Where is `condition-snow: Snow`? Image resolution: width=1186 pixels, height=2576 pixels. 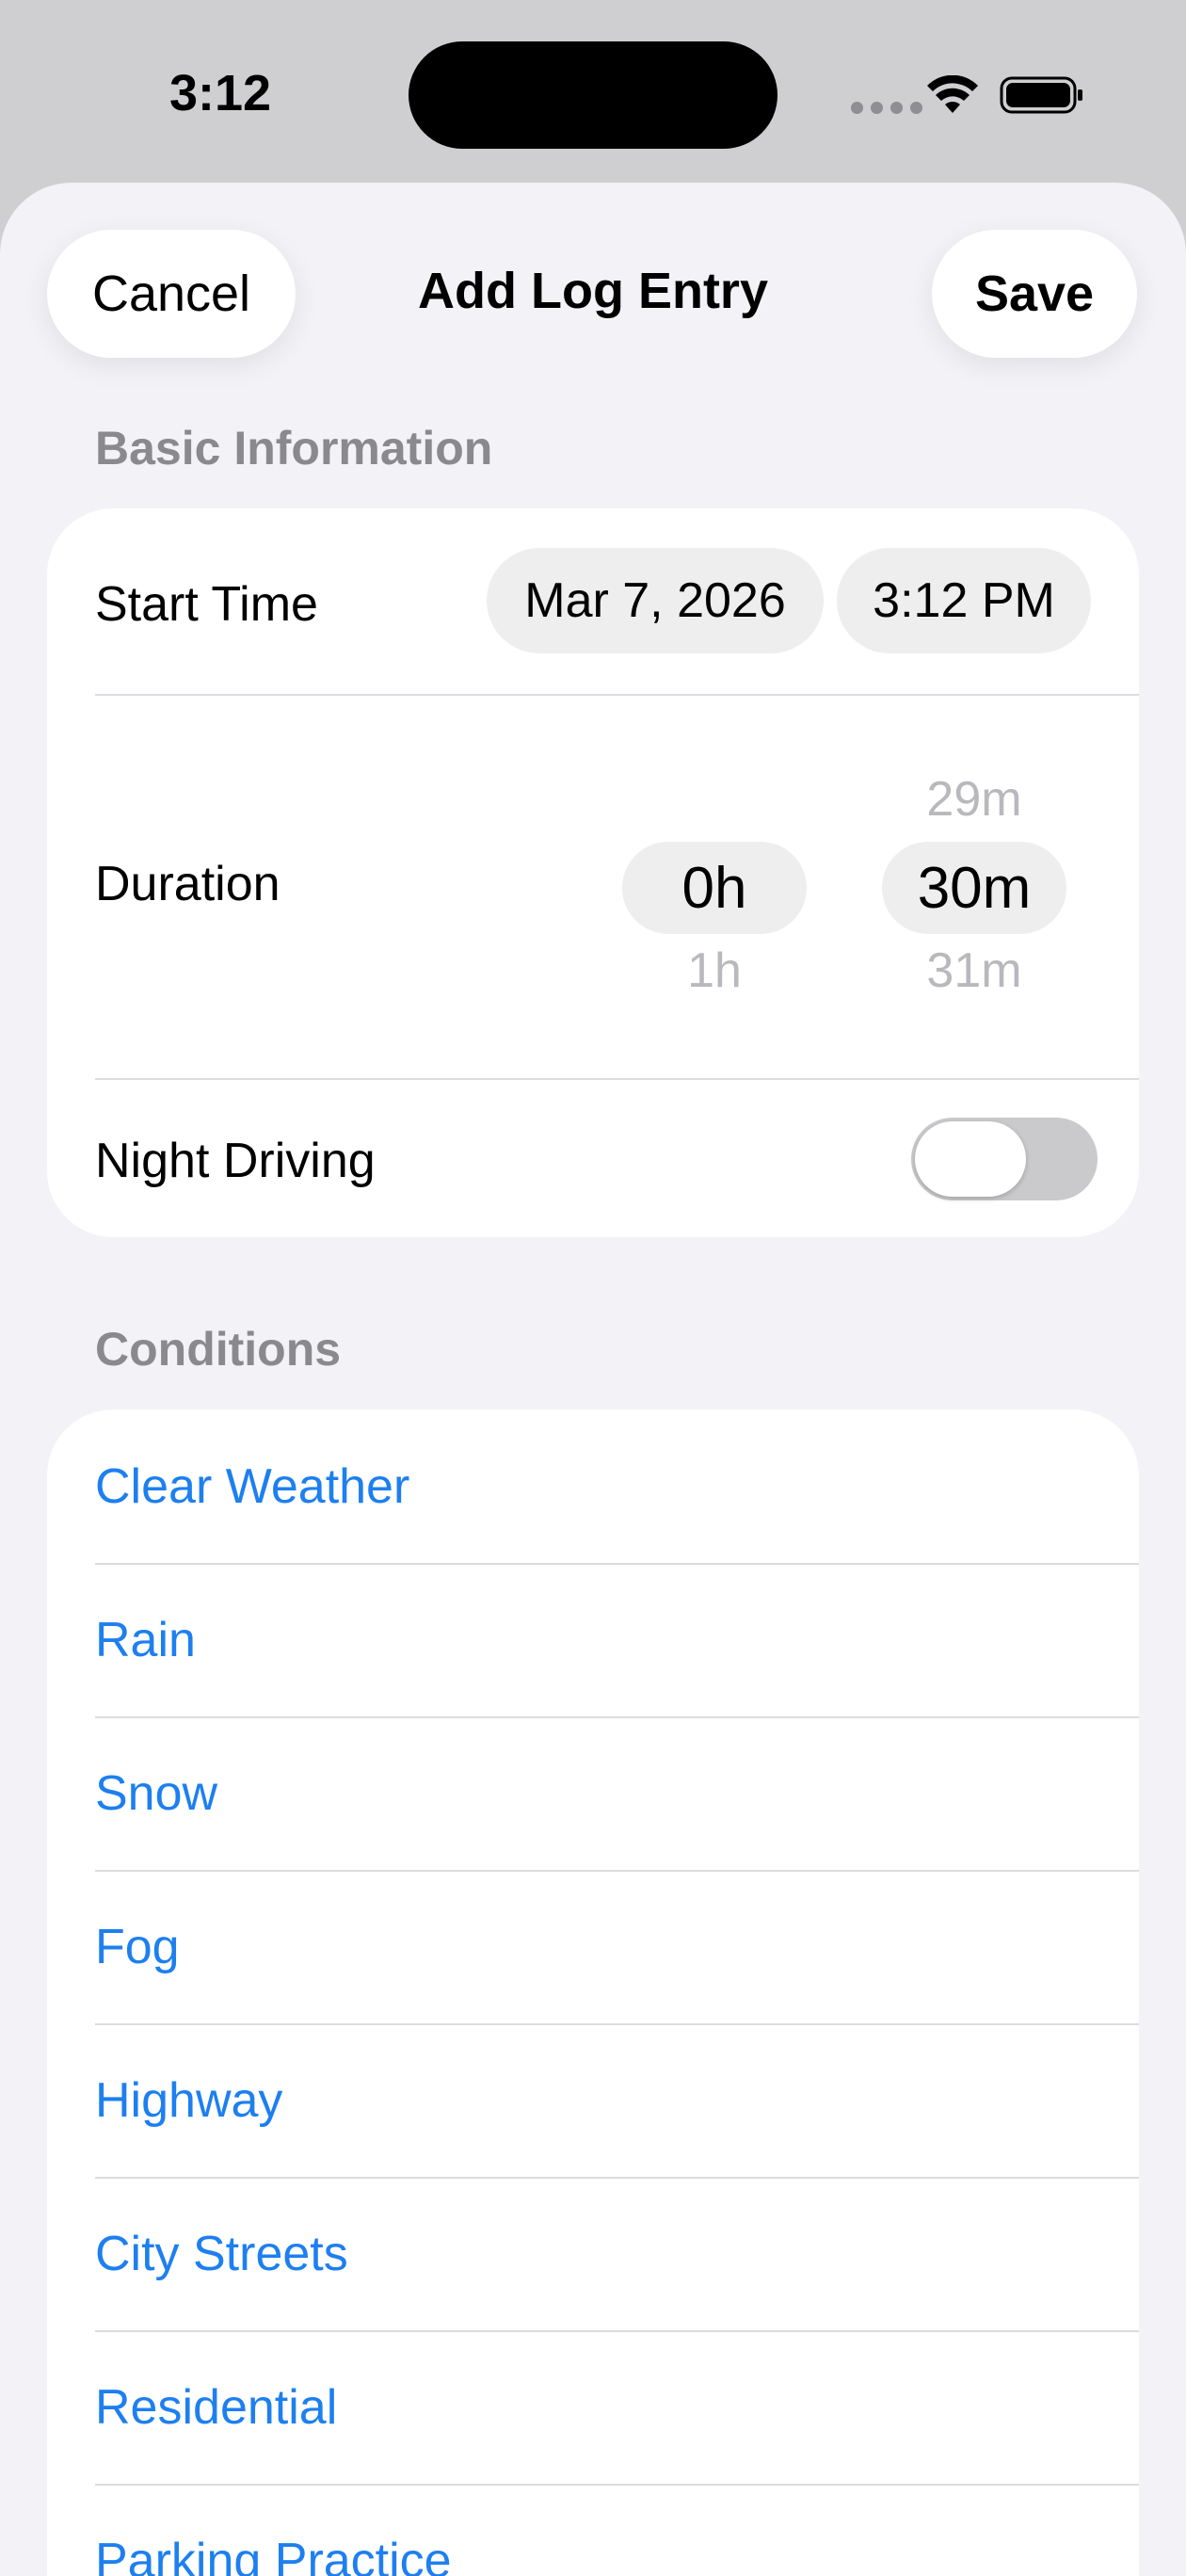 condition-snow: Snow is located at coordinates (593, 1793).